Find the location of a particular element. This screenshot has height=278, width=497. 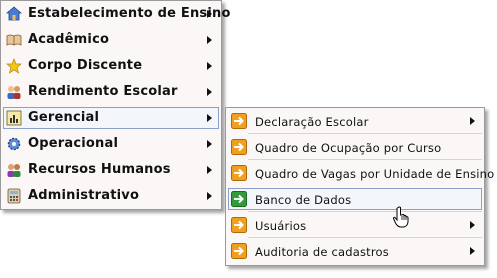

chart-icon is located at coordinates (14, 118).